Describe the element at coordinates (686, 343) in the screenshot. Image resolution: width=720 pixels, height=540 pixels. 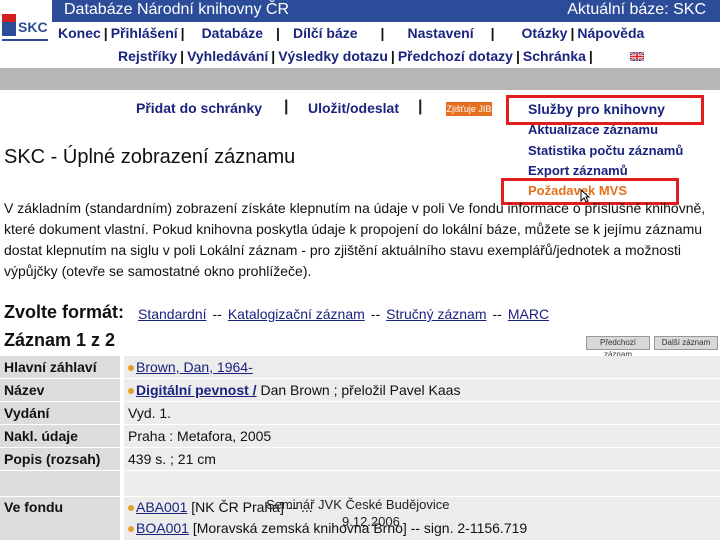
I see `next-record-button: Další záznam` at that location.